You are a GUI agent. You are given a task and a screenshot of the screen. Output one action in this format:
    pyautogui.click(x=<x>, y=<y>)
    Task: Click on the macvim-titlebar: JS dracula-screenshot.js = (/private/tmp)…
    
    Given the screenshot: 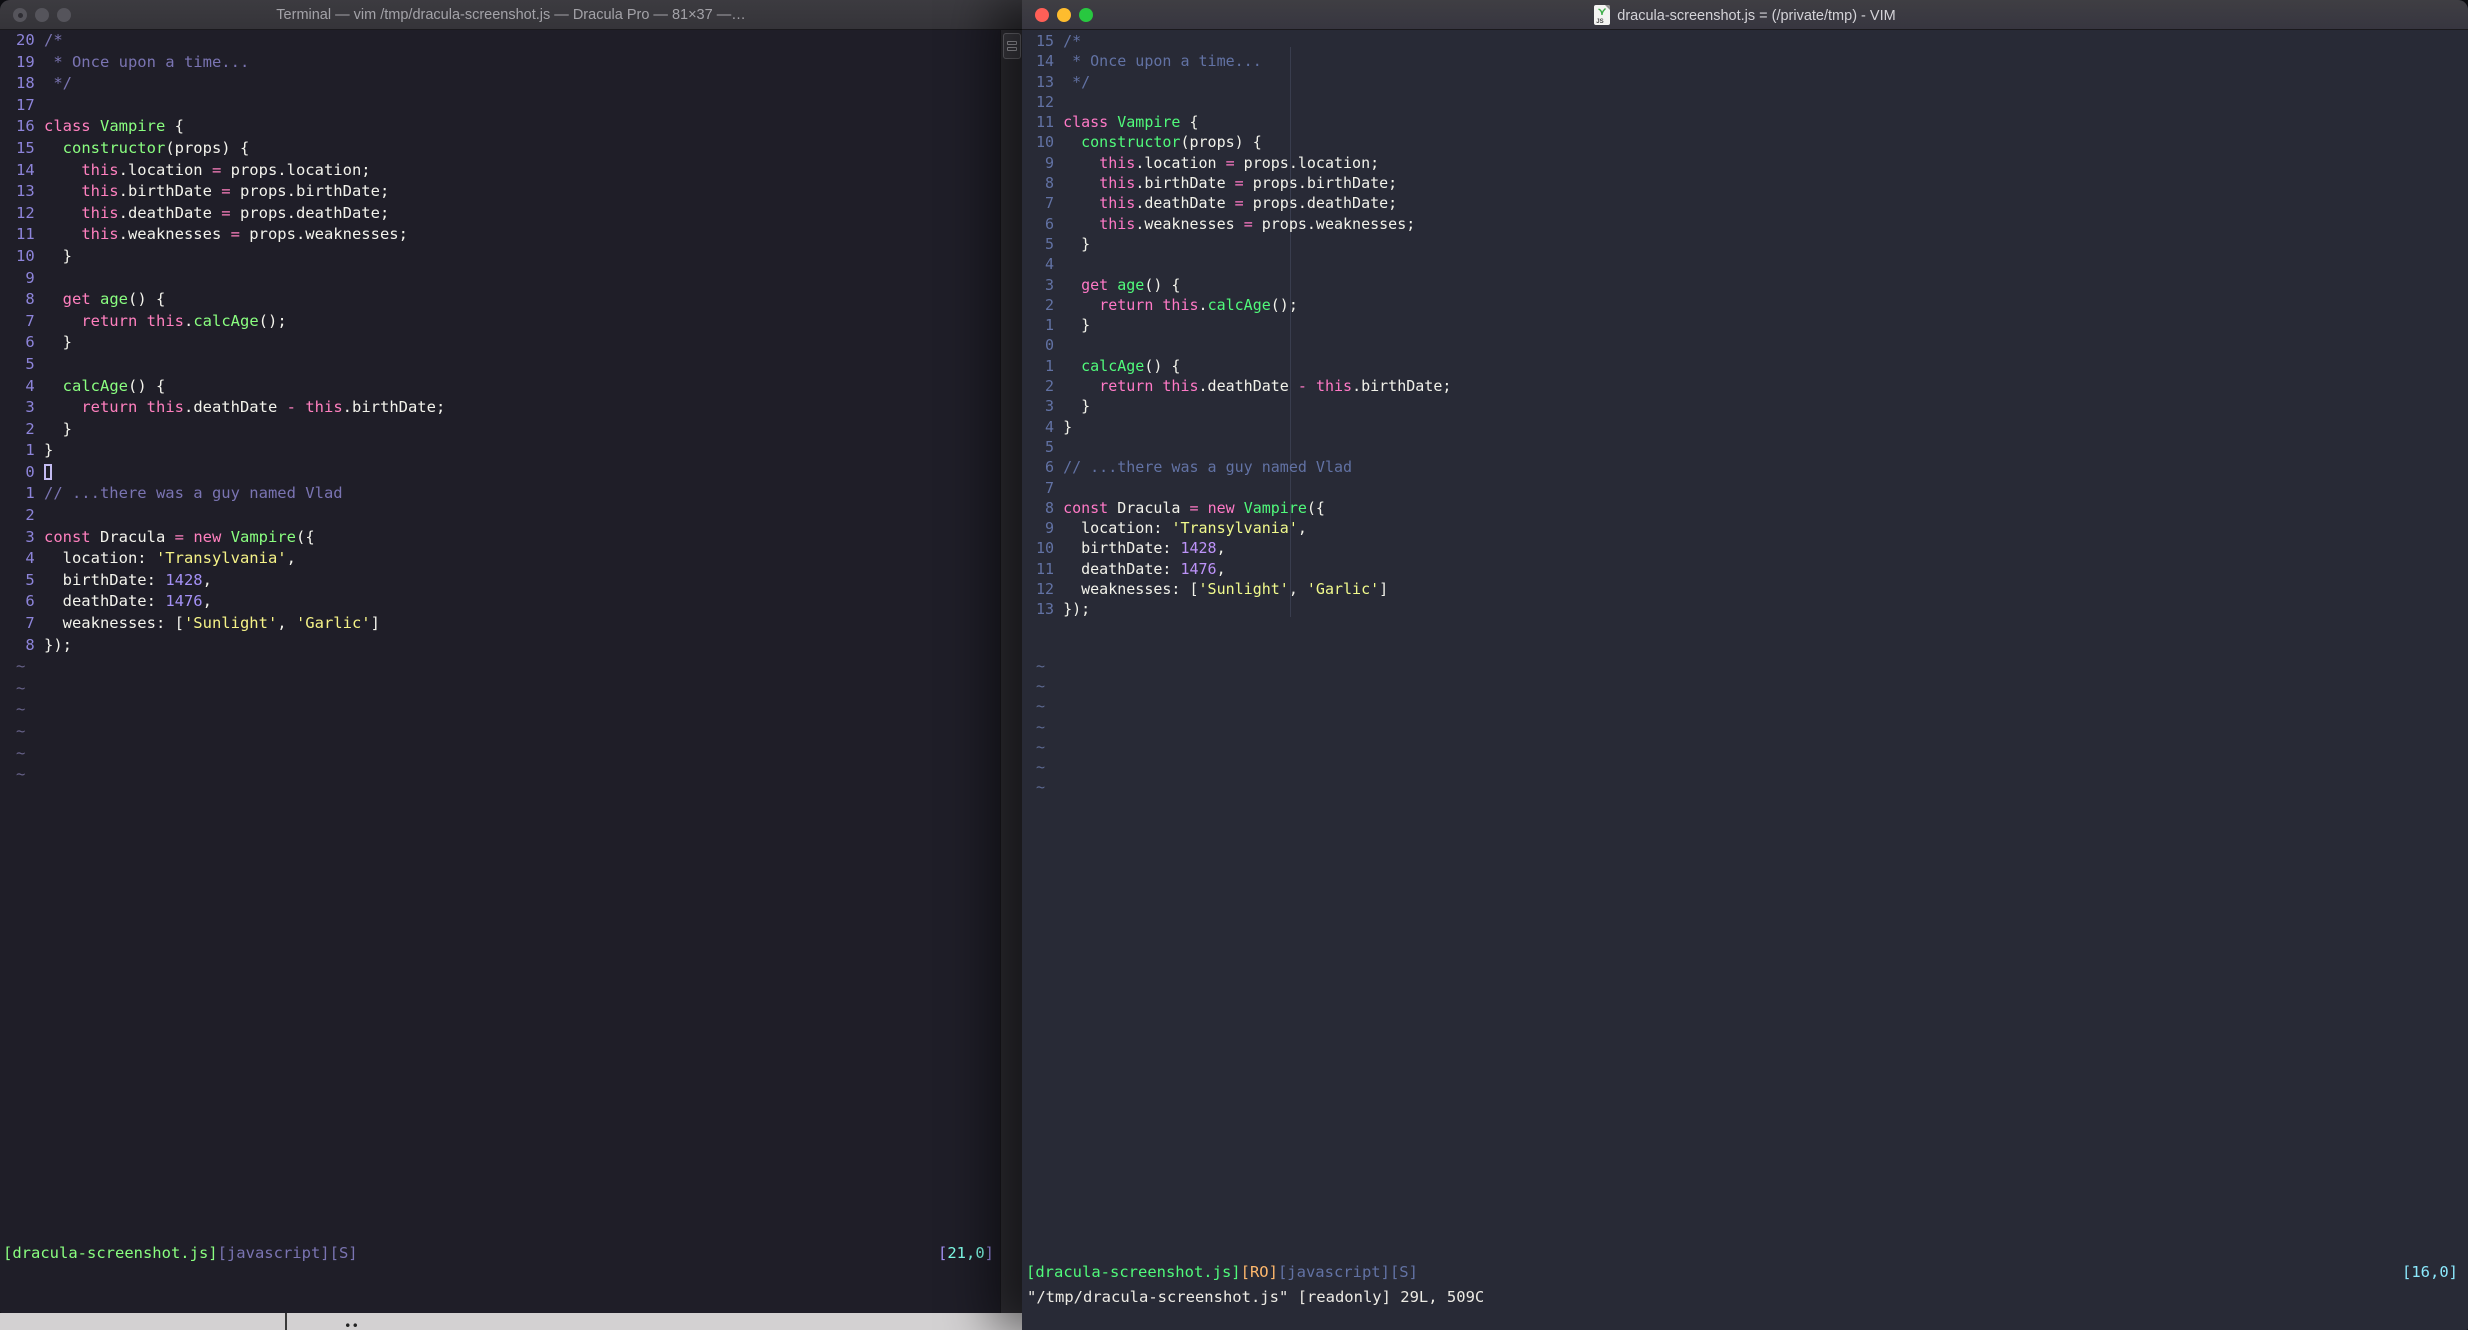 What is the action you would take?
    pyautogui.click(x=1745, y=15)
    